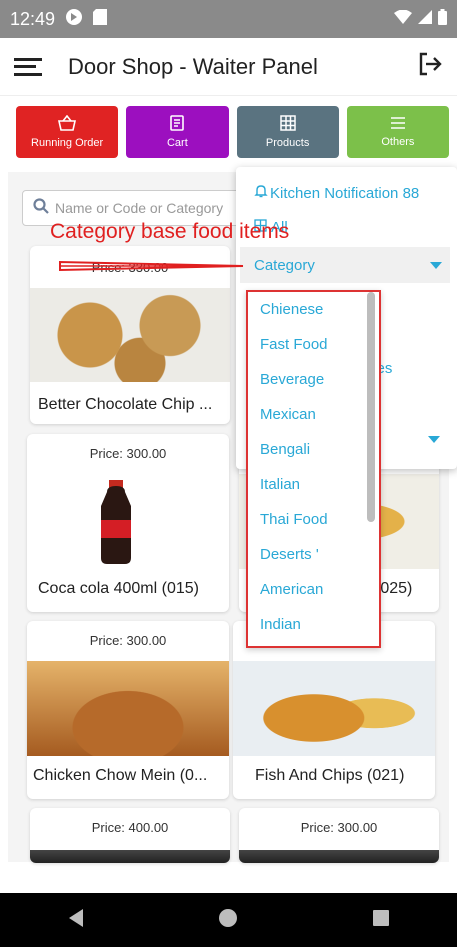 The width and height of the screenshot is (457, 947). I want to click on app-header: Door Shop - Waiter Panel, so click(228, 67).